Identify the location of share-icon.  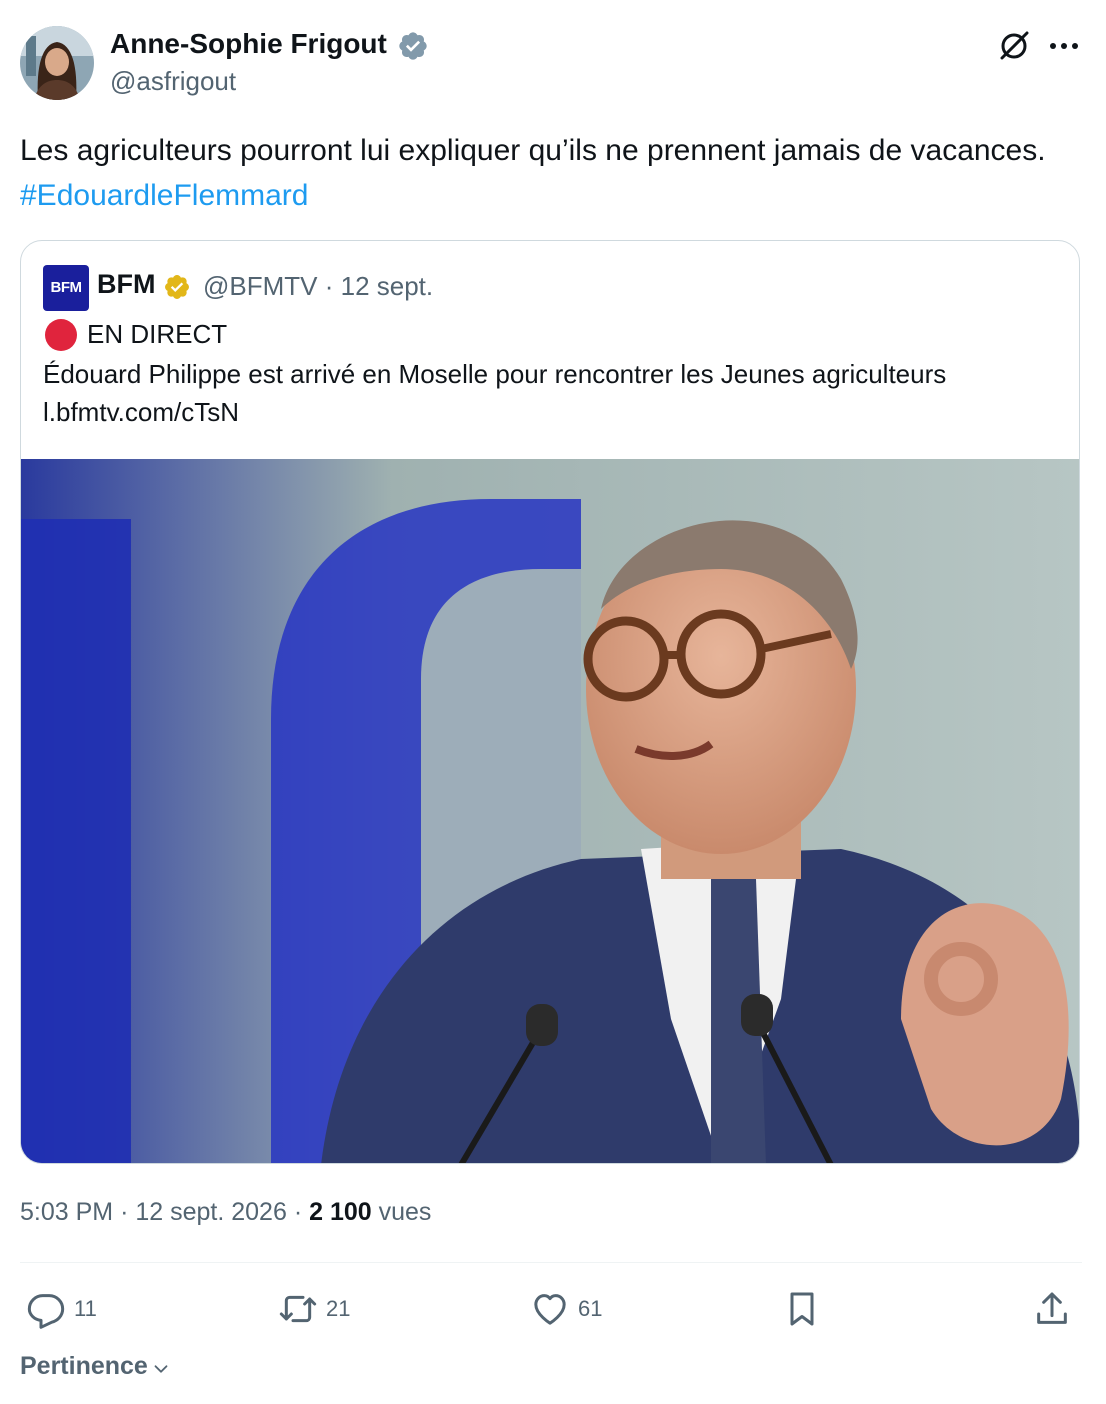
(1052, 1308).